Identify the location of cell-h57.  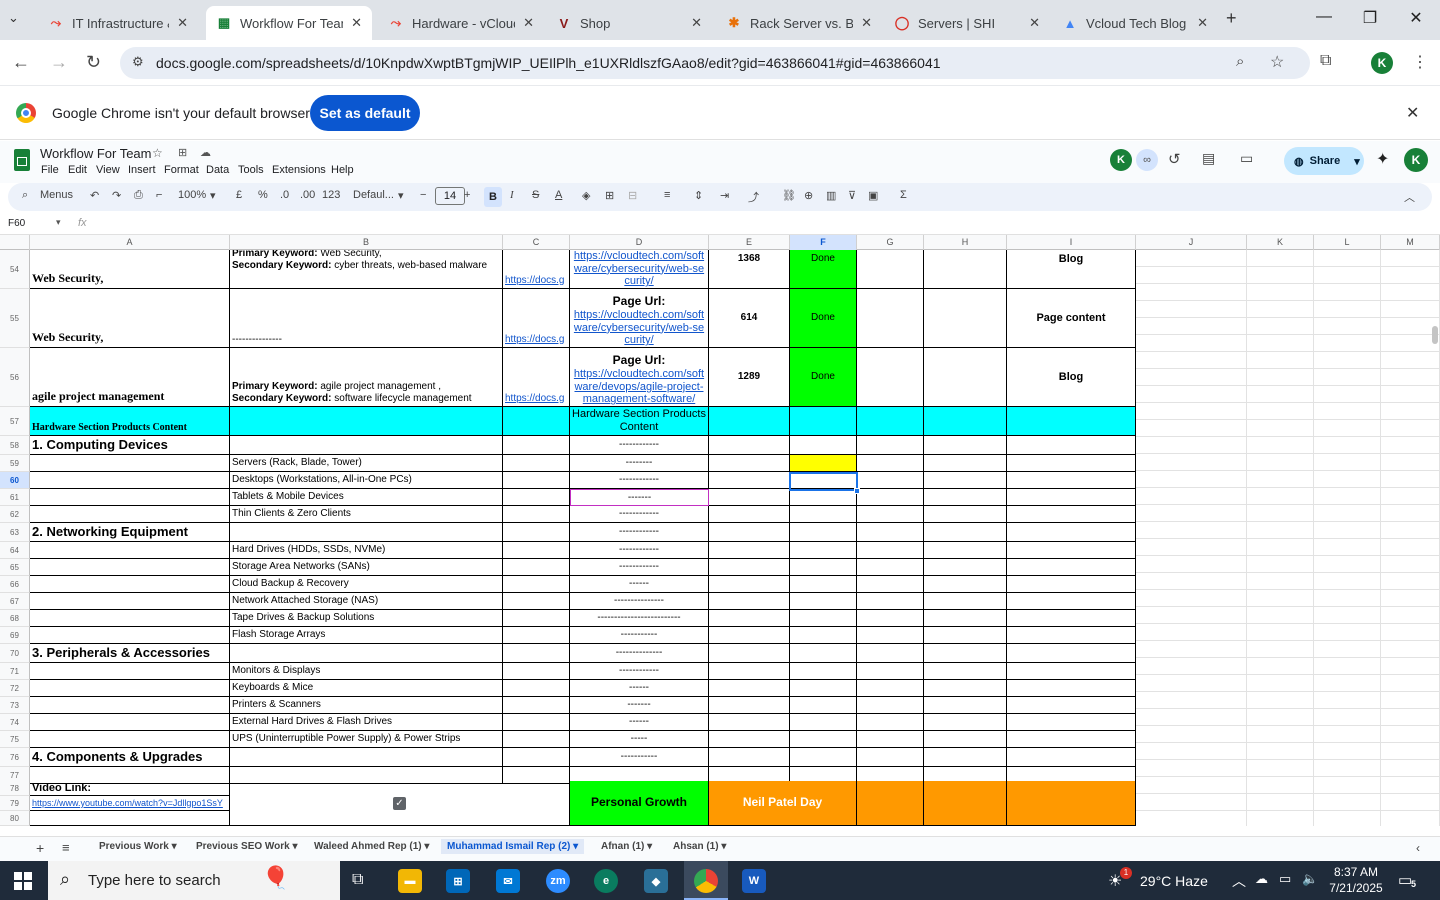
(965, 421).